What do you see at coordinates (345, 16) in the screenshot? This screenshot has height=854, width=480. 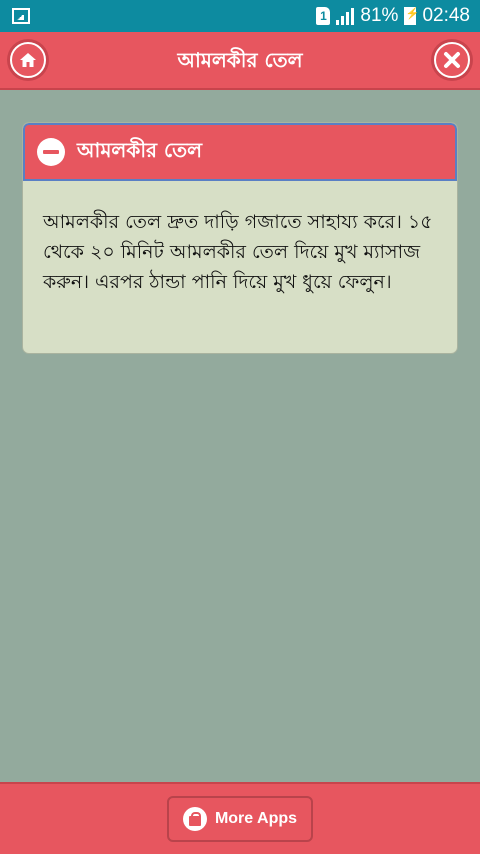 I see `signal-icon` at bounding box center [345, 16].